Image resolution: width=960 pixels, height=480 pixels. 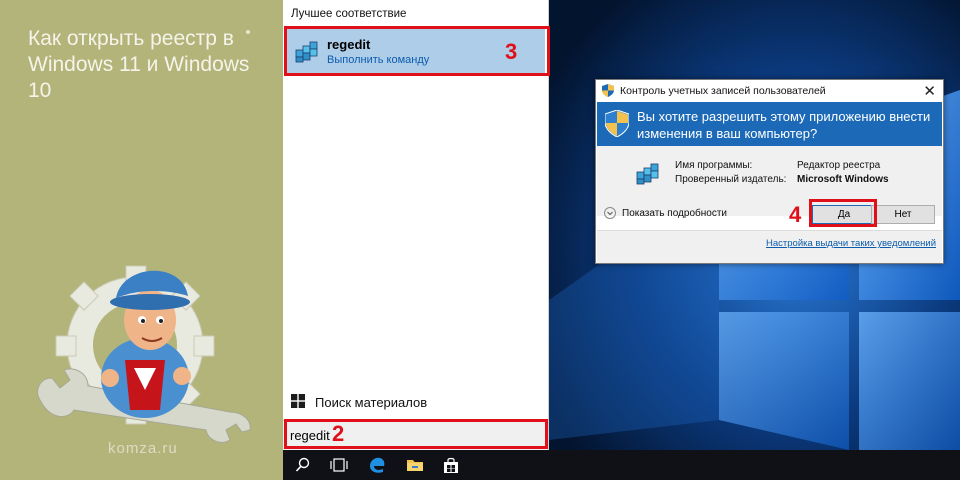 I want to click on taskbar-search-button, so click(x=303, y=465).